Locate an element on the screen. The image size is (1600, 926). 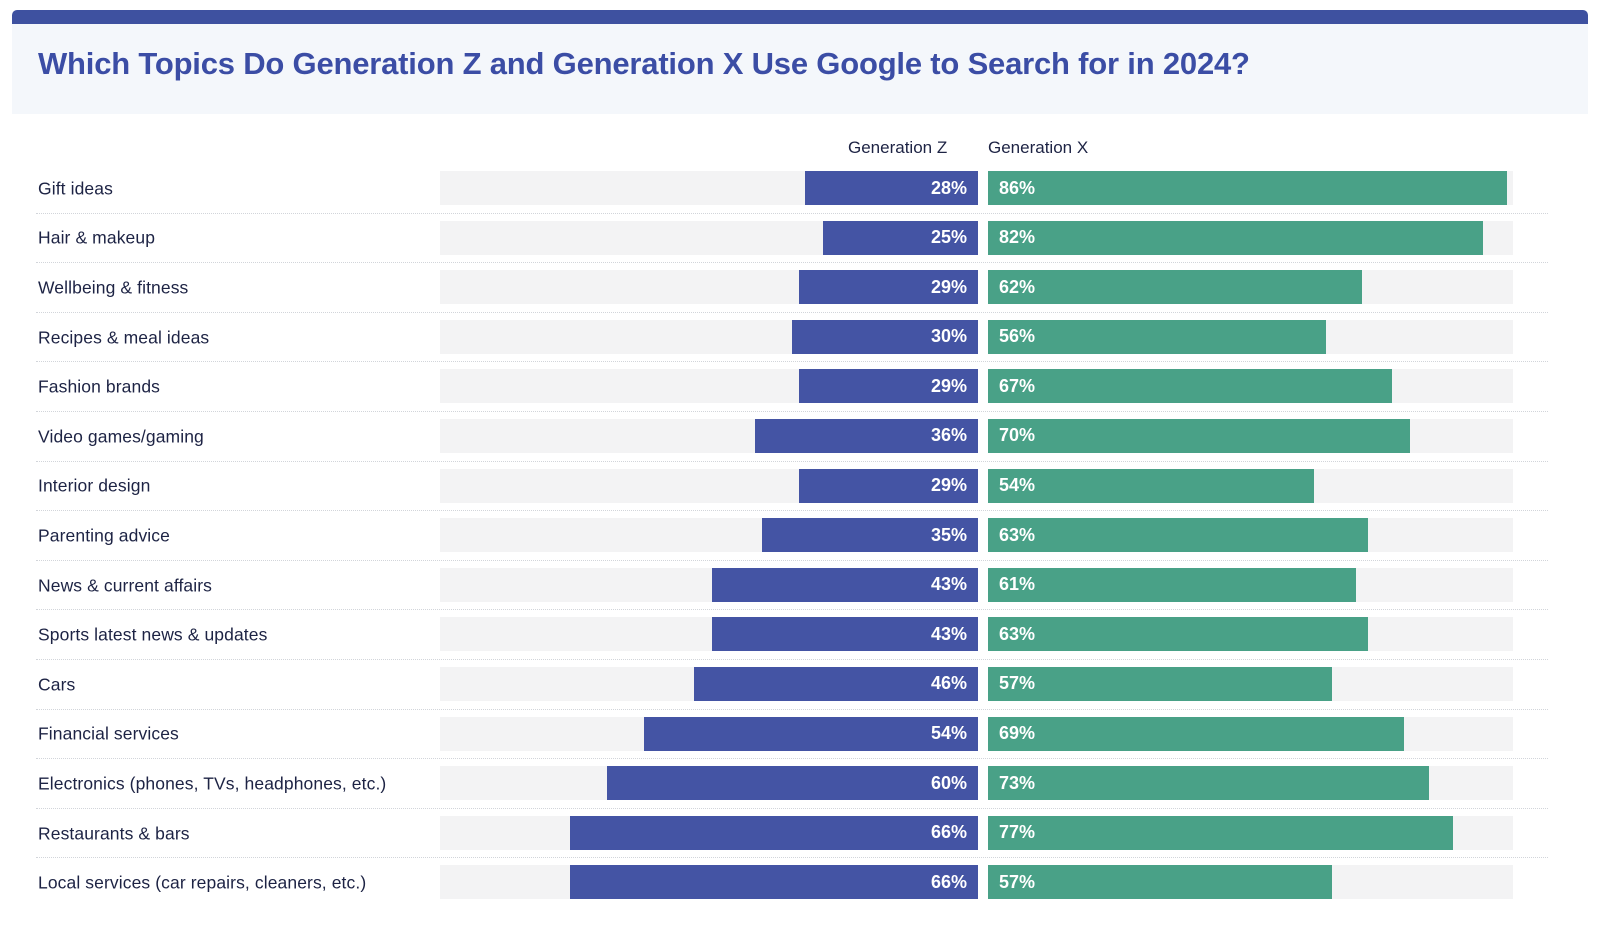
generation-z-track: 30% is located at coordinates (709, 336).